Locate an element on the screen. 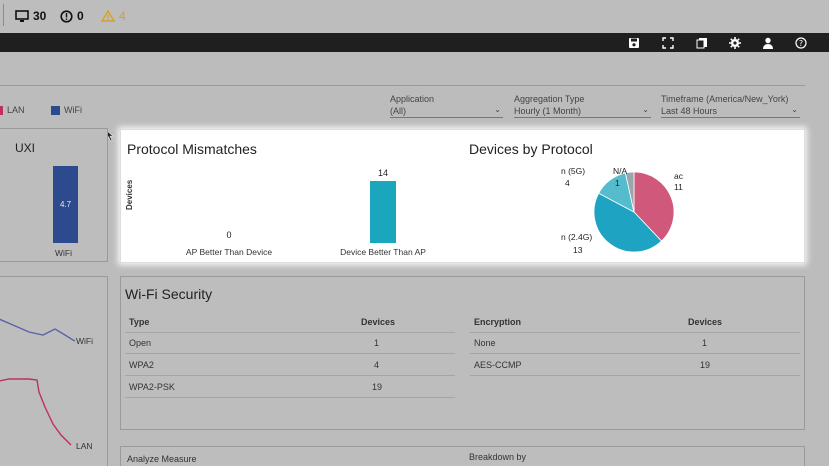 The width and height of the screenshot is (829, 466). legend-wifi-label: WiFi is located at coordinates (73, 110).